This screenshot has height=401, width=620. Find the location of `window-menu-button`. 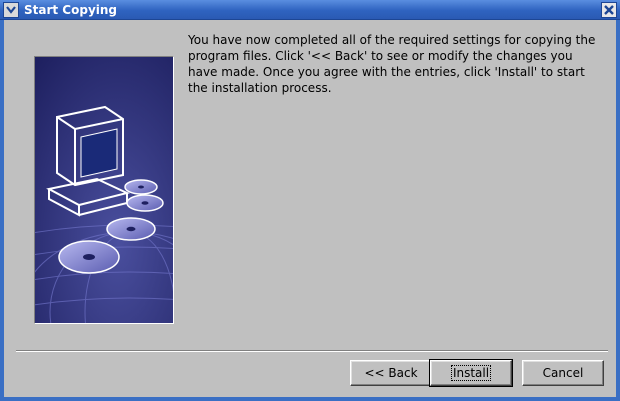

window-menu-button is located at coordinates (11, 10).